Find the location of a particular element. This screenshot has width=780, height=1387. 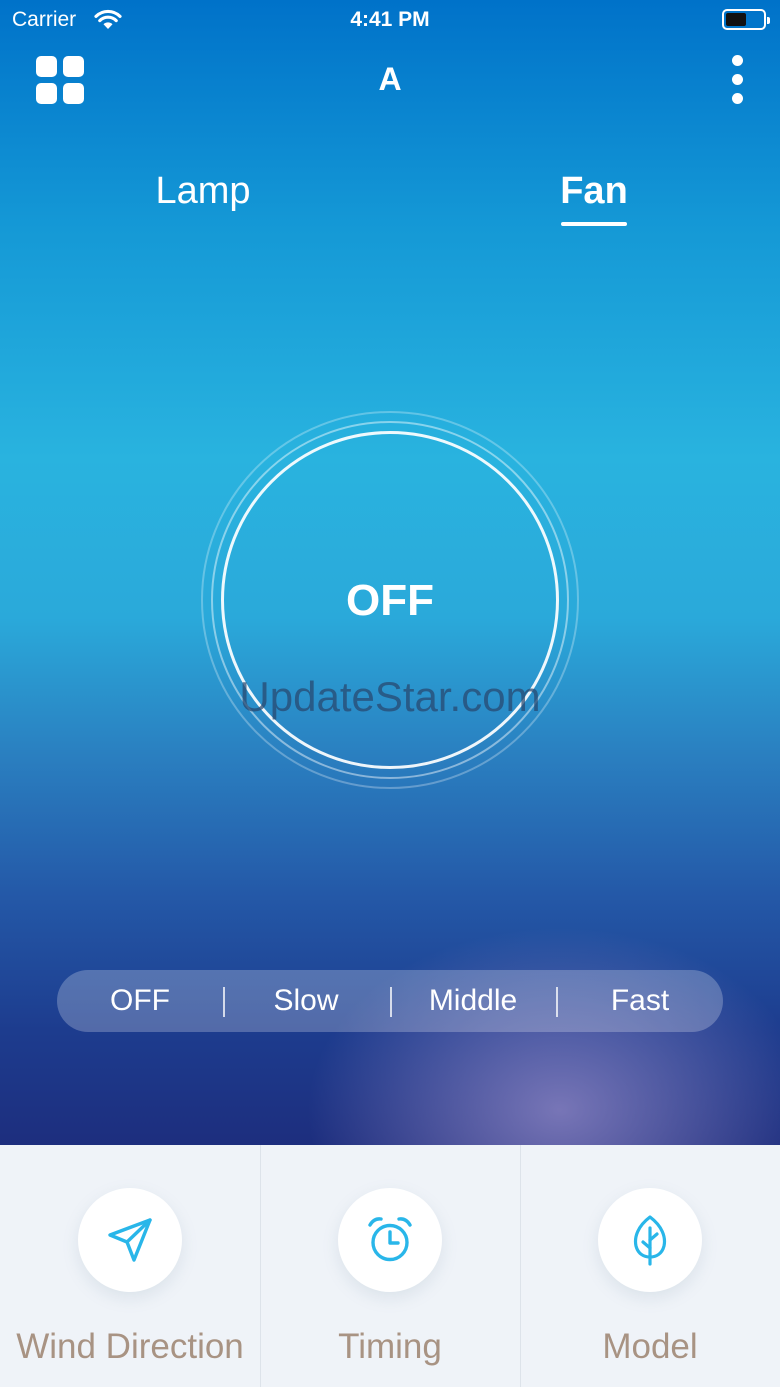

speed-option-fast: Fast is located at coordinates (640, 1001).